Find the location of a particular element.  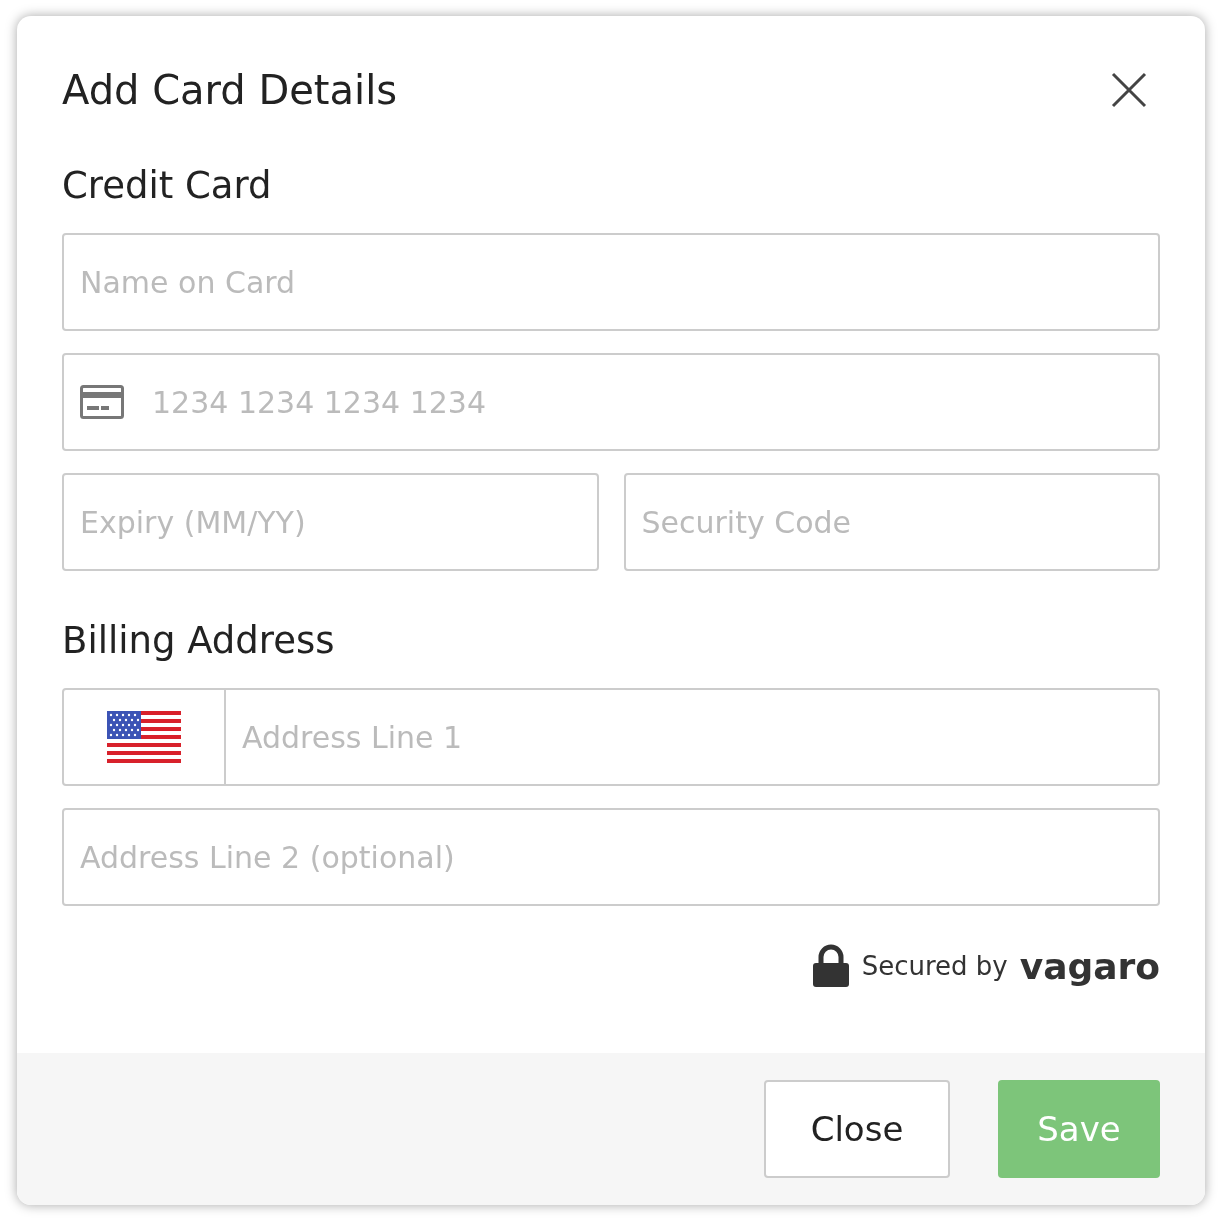

input-field: Address Line 2 (optional) is located at coordinates (611, 857).